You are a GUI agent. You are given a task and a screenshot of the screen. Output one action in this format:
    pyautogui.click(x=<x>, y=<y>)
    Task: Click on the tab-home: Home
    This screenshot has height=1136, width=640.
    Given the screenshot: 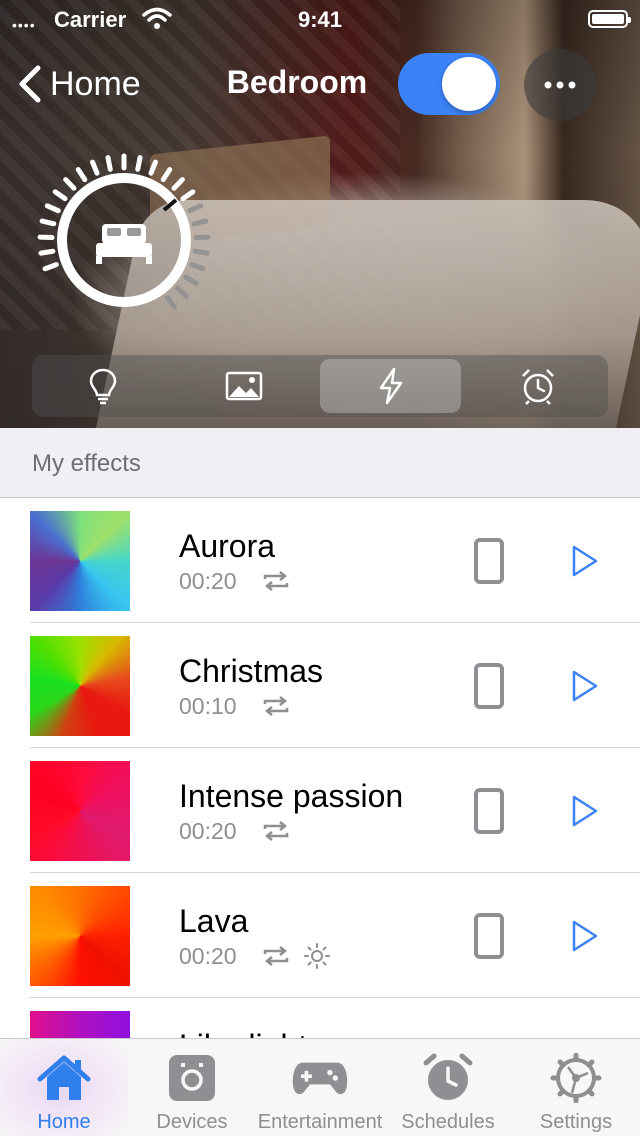 What is the action you would take?
    pyautogui.click(x=64, y=1087)
    